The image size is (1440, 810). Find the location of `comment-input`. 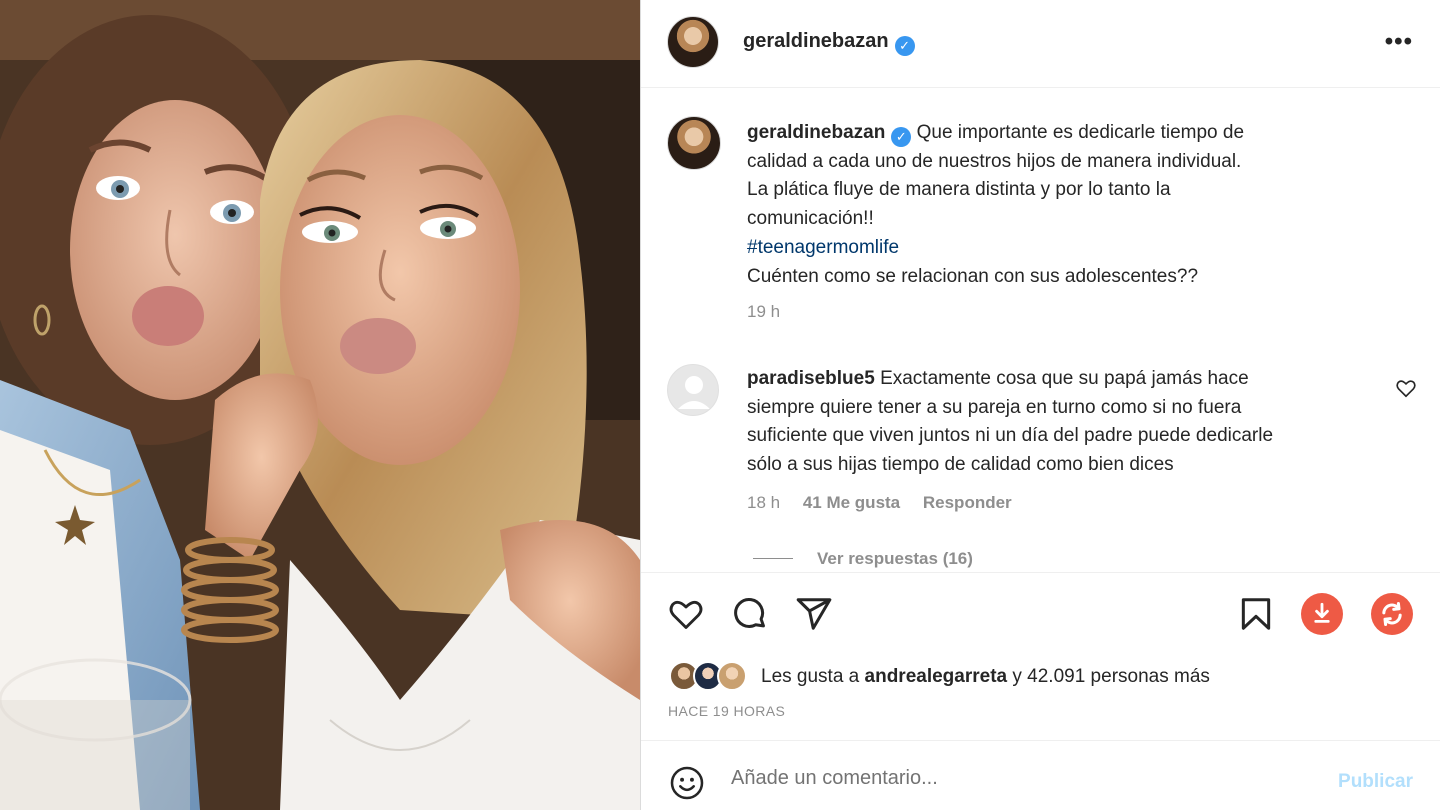

comment-input is located at coordinates (1011, 778).